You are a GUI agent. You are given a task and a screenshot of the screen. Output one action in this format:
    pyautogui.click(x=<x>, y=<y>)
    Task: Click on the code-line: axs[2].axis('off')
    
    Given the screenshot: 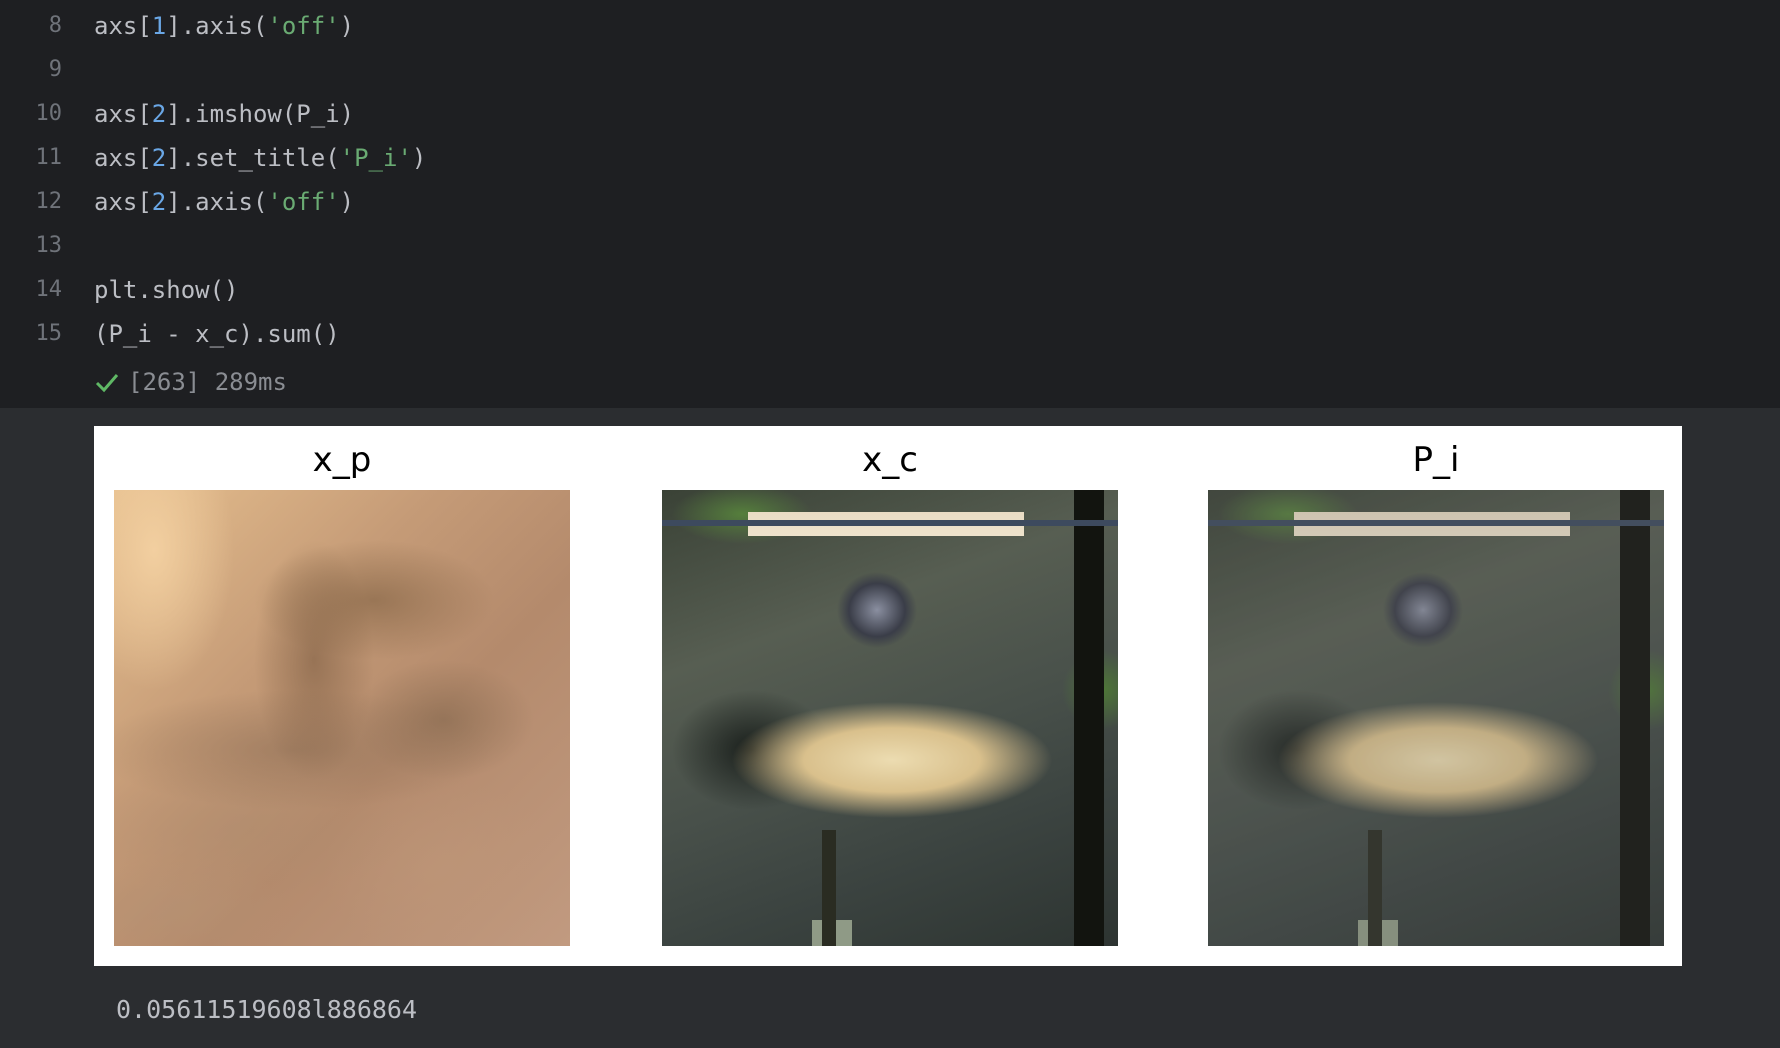 What is the action you would take?
    pyautogui.click(x=224, y=202)
    